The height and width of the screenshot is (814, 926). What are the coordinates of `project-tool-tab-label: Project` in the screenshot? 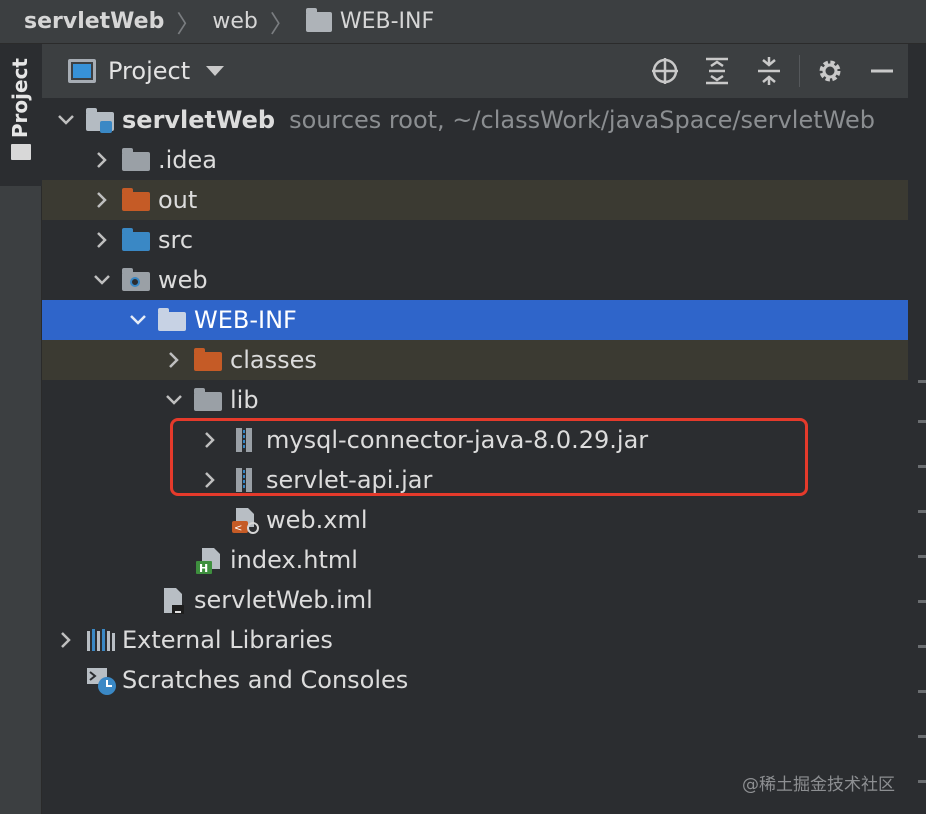 It's located at (20, 98).